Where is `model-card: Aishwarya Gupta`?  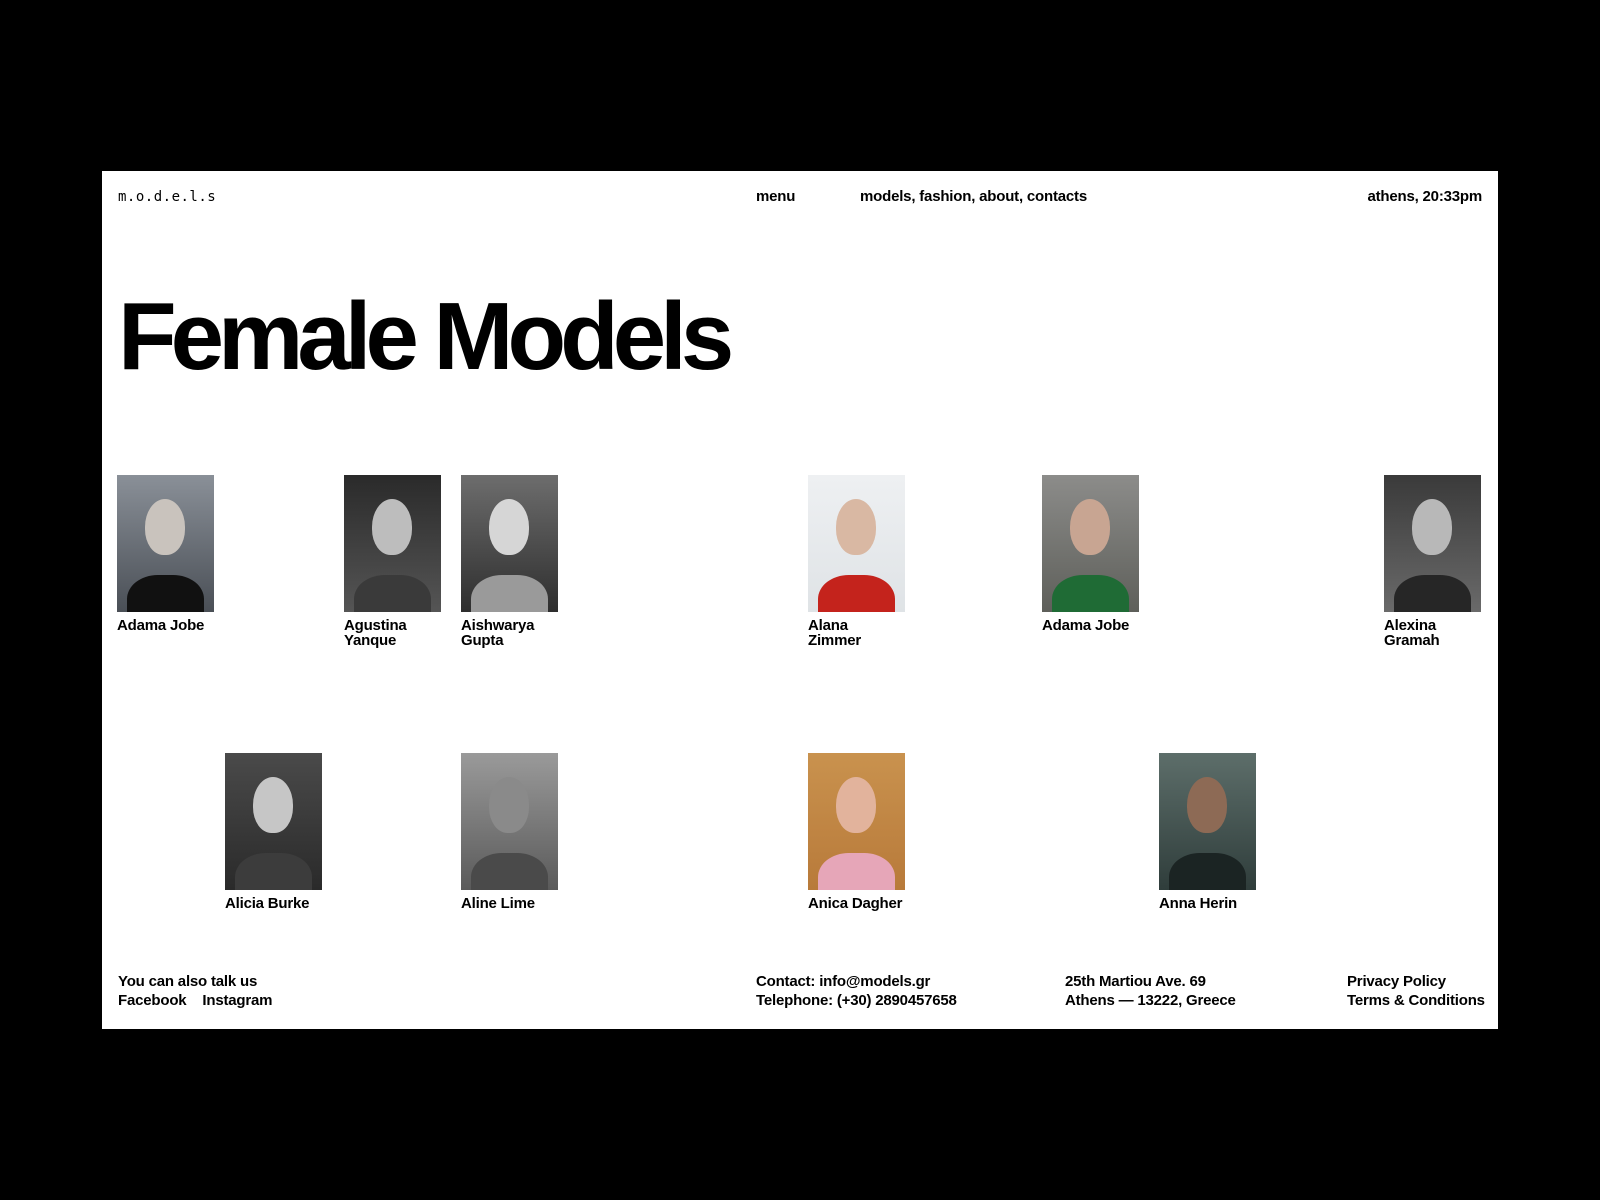
model-card: Aishwarya Gupta is located at coordinates (509, 561).